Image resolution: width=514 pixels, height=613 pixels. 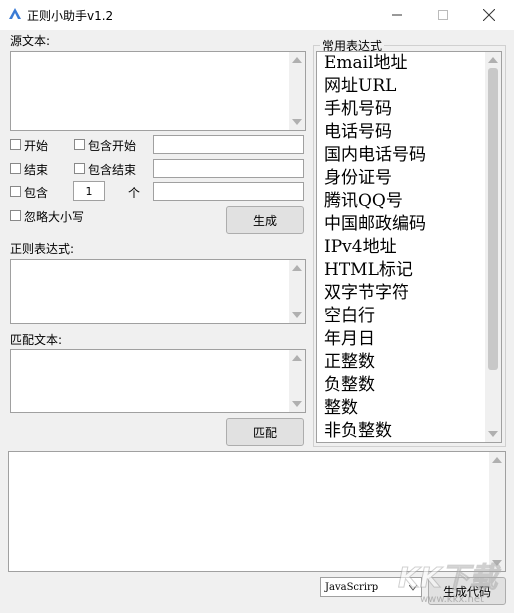 I want to click on common-expression-item: 中国邮政编码, so click(x=402, y=224).